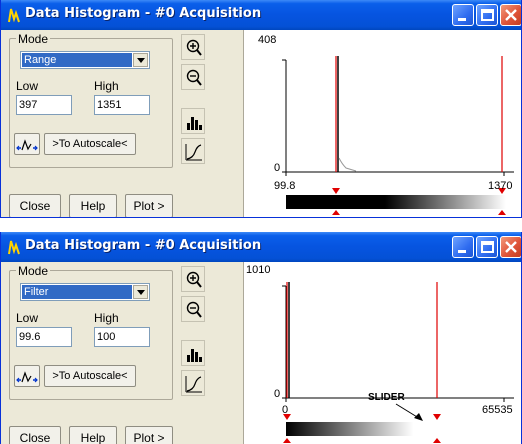 The width and height of the screenshot is (522, 444). I want to click on x-min-label: 0, so click(285, 410).